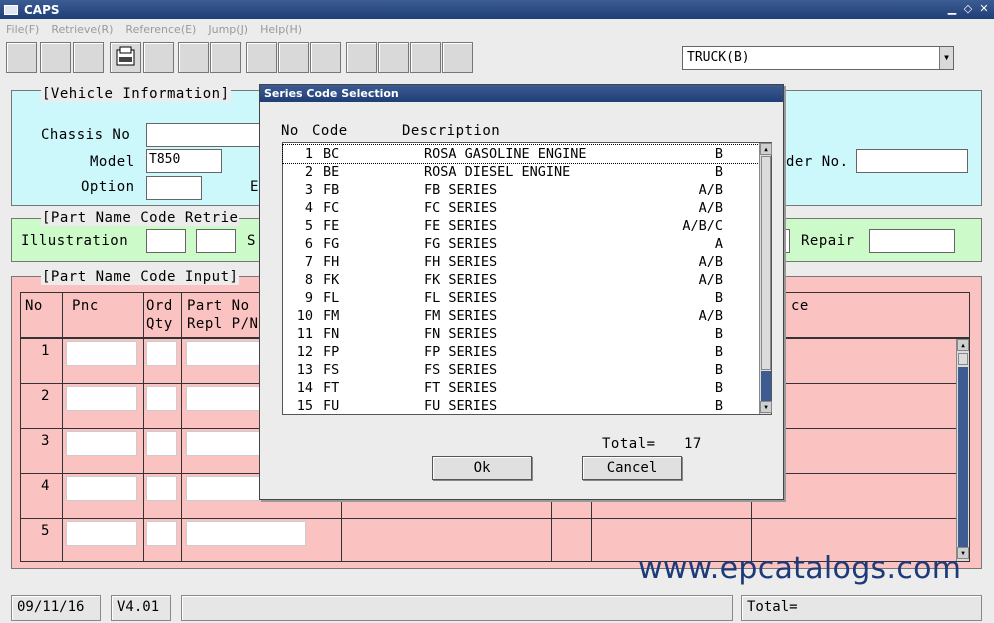 The image size is (994, 623). Describe the element at coordinates (482, 468) in the screenshot. I see `ok-button: Ok` at that location.